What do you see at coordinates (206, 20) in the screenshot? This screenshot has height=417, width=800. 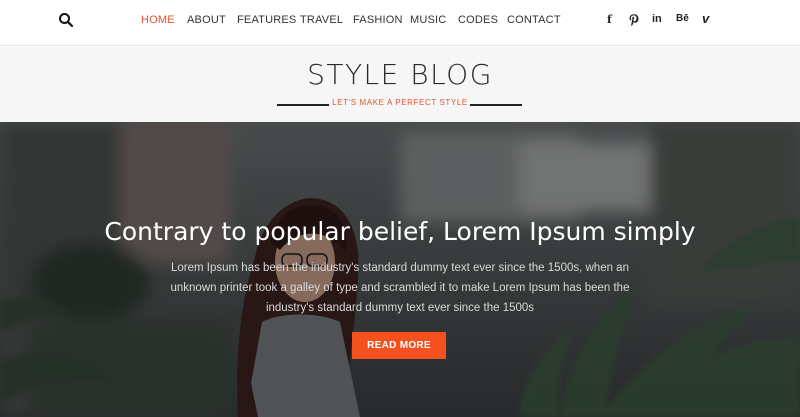 I see `nav-item-about: ABOUT` at bounding box center [206, 20].